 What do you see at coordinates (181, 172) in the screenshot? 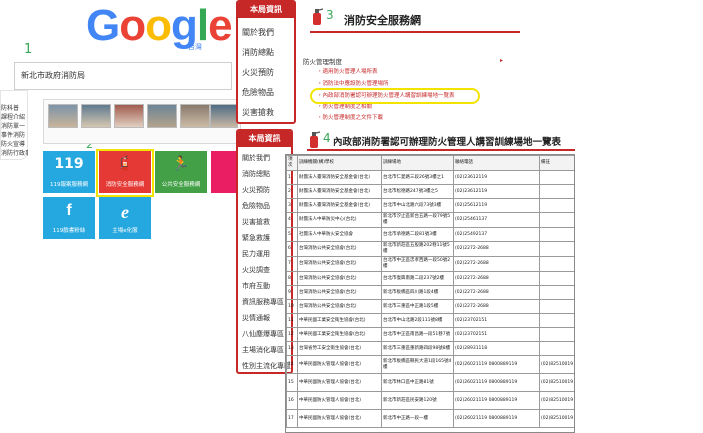
I see `tile-public-safety: 🏃 公共安全服務網` at bounding box center [181, 172].